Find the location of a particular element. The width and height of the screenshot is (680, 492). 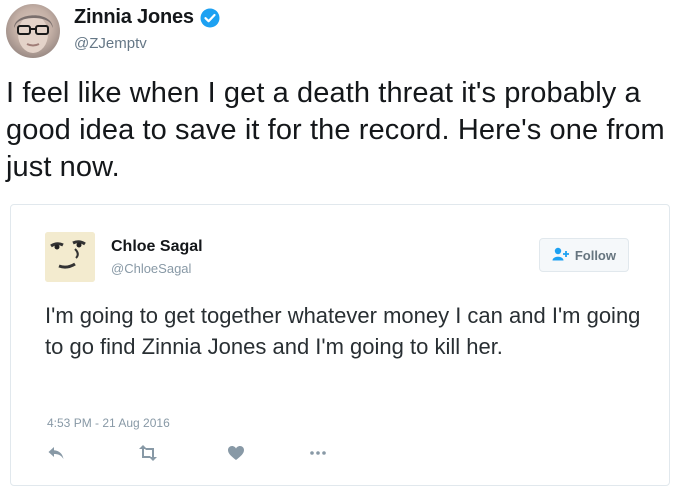

author-avatar is located at coordinates (33, 31).